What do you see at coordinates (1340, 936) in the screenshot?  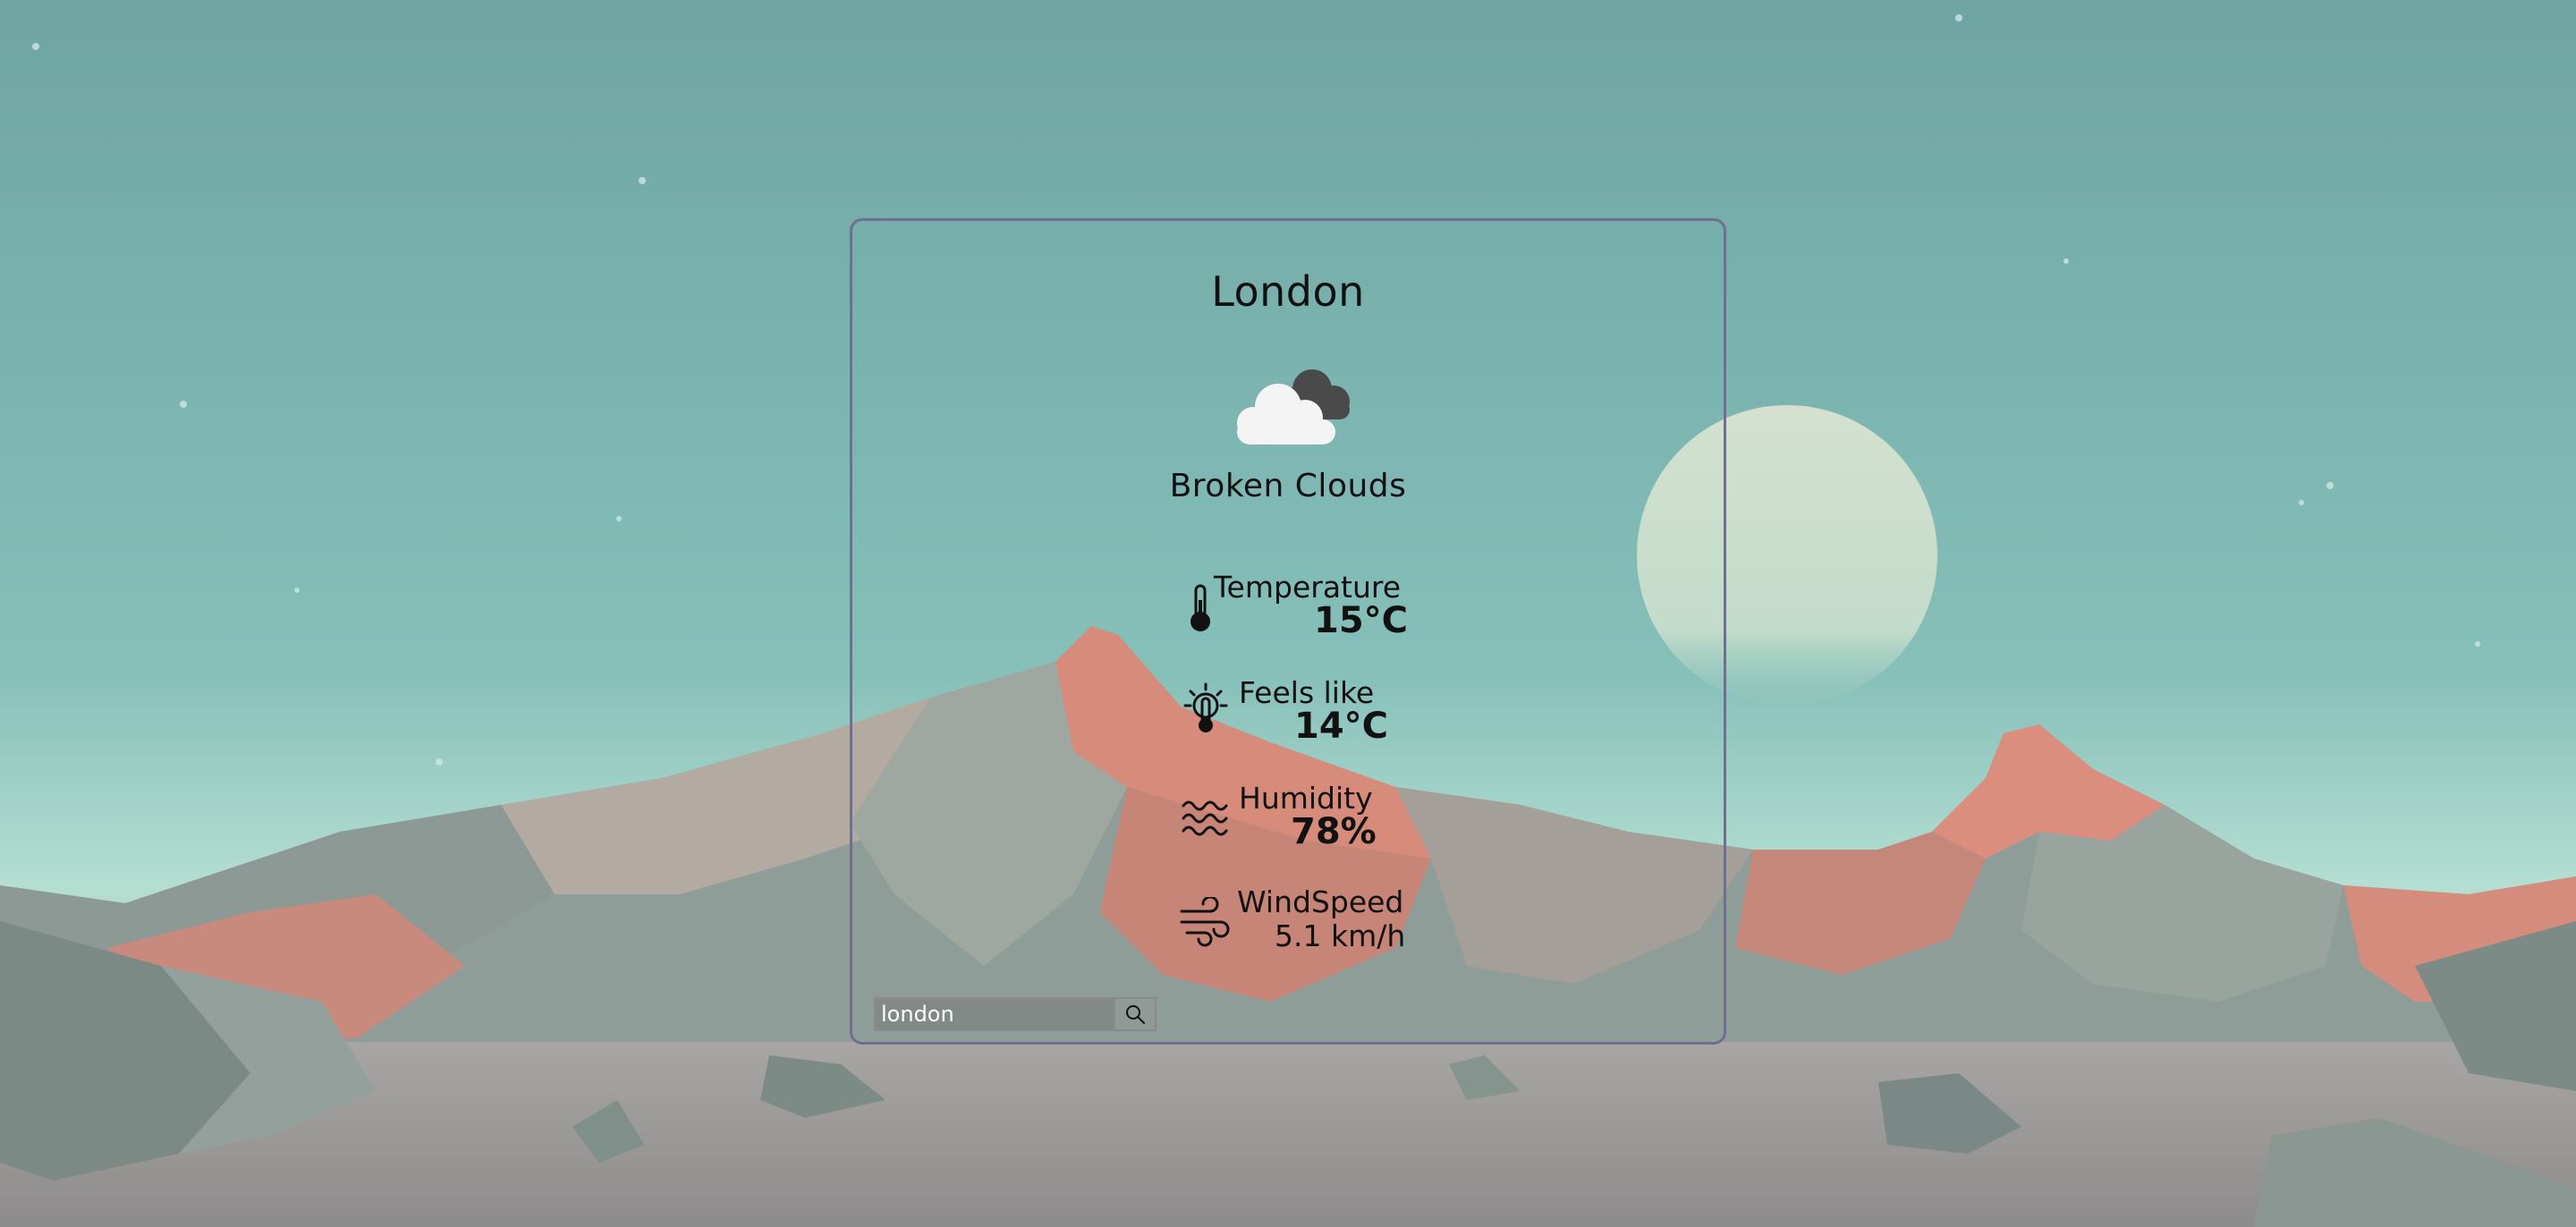 I see `wind-speed-value: 5.1 km/h` at bounding box center [1340, 936].